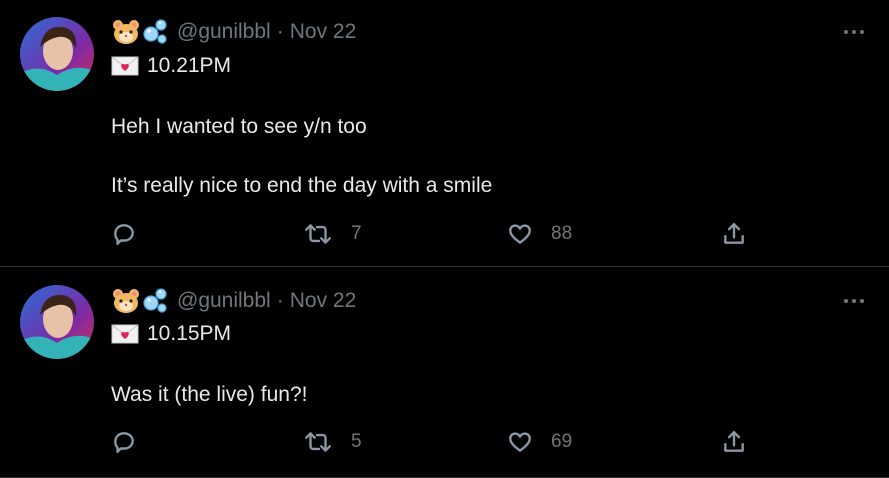 Image resolution: width=889 pixels, height=478 pixels. What do you see at coordinates (189, 65) in the screenshot?
I see `tweet-time-text: 10.21PM` at bounding box center [189, 65].